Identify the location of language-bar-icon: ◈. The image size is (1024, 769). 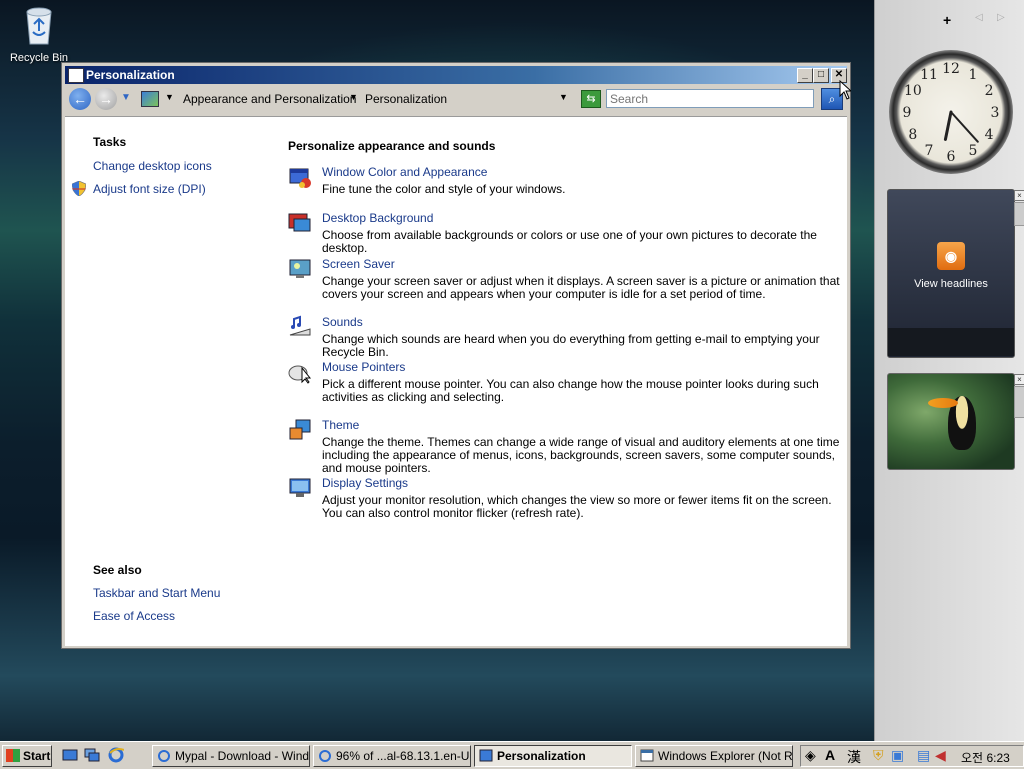
(810, 755).